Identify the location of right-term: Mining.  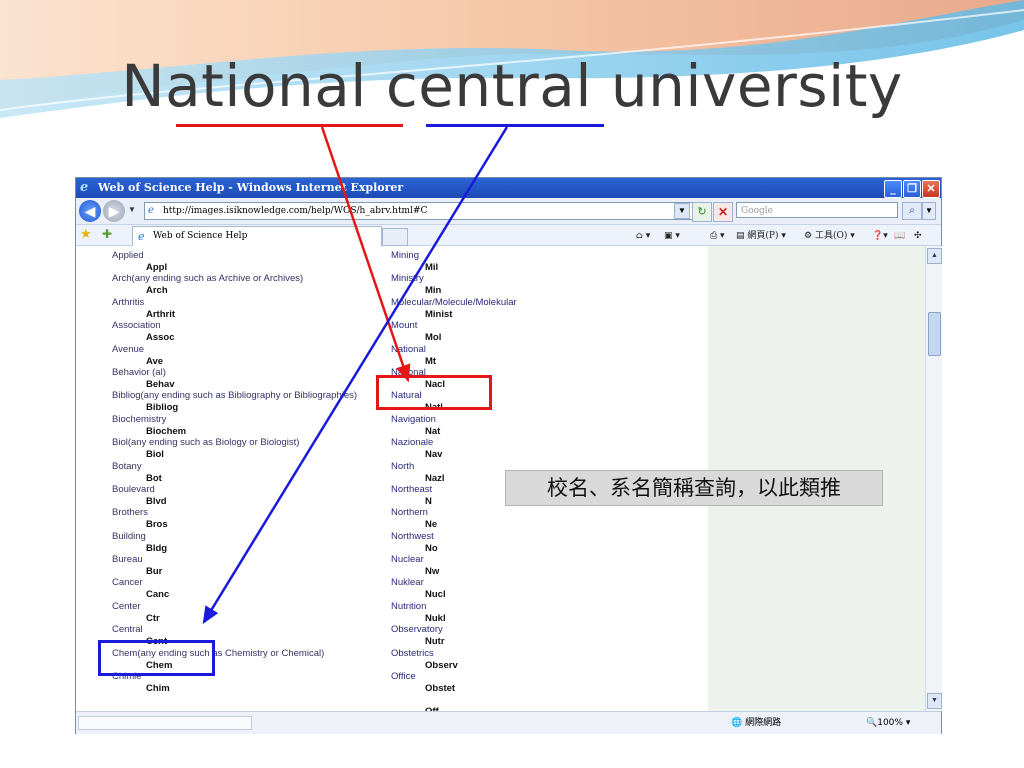
(405, 255).